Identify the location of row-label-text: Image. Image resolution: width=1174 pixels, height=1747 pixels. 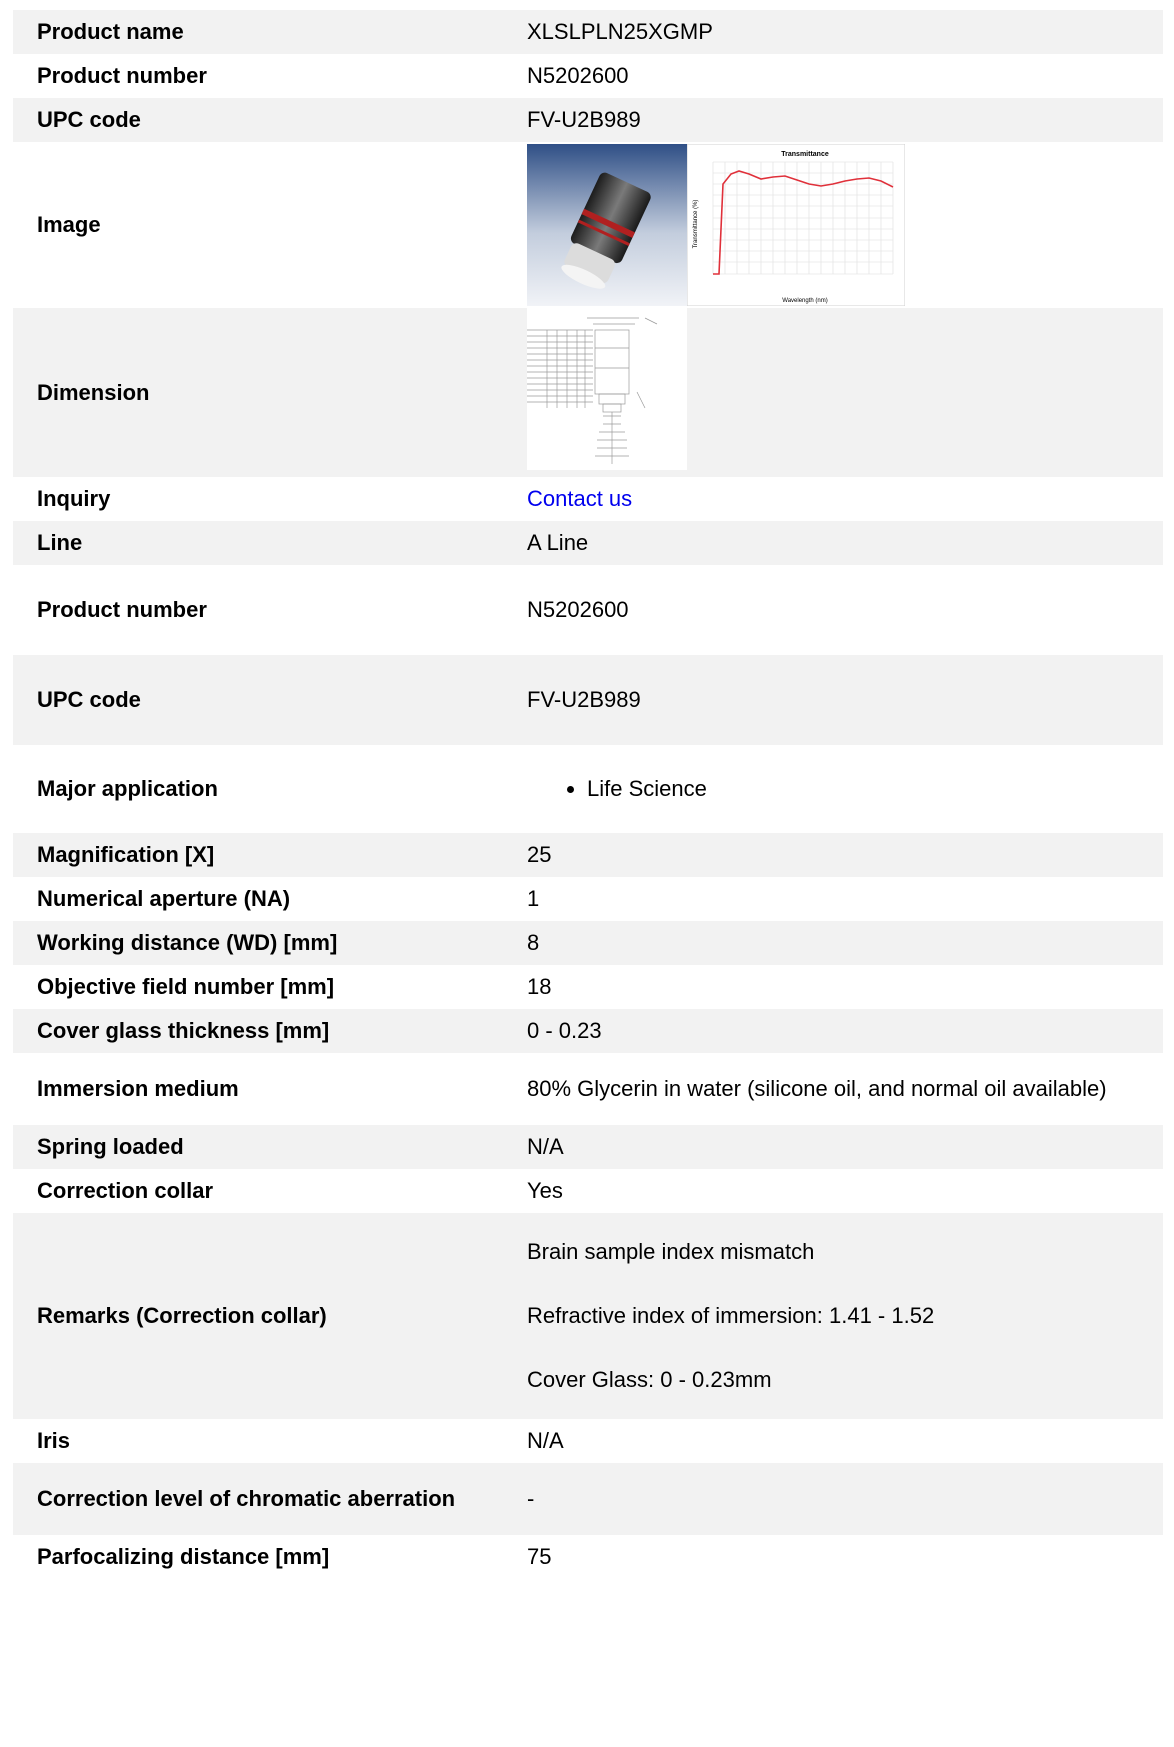
(69, 224).